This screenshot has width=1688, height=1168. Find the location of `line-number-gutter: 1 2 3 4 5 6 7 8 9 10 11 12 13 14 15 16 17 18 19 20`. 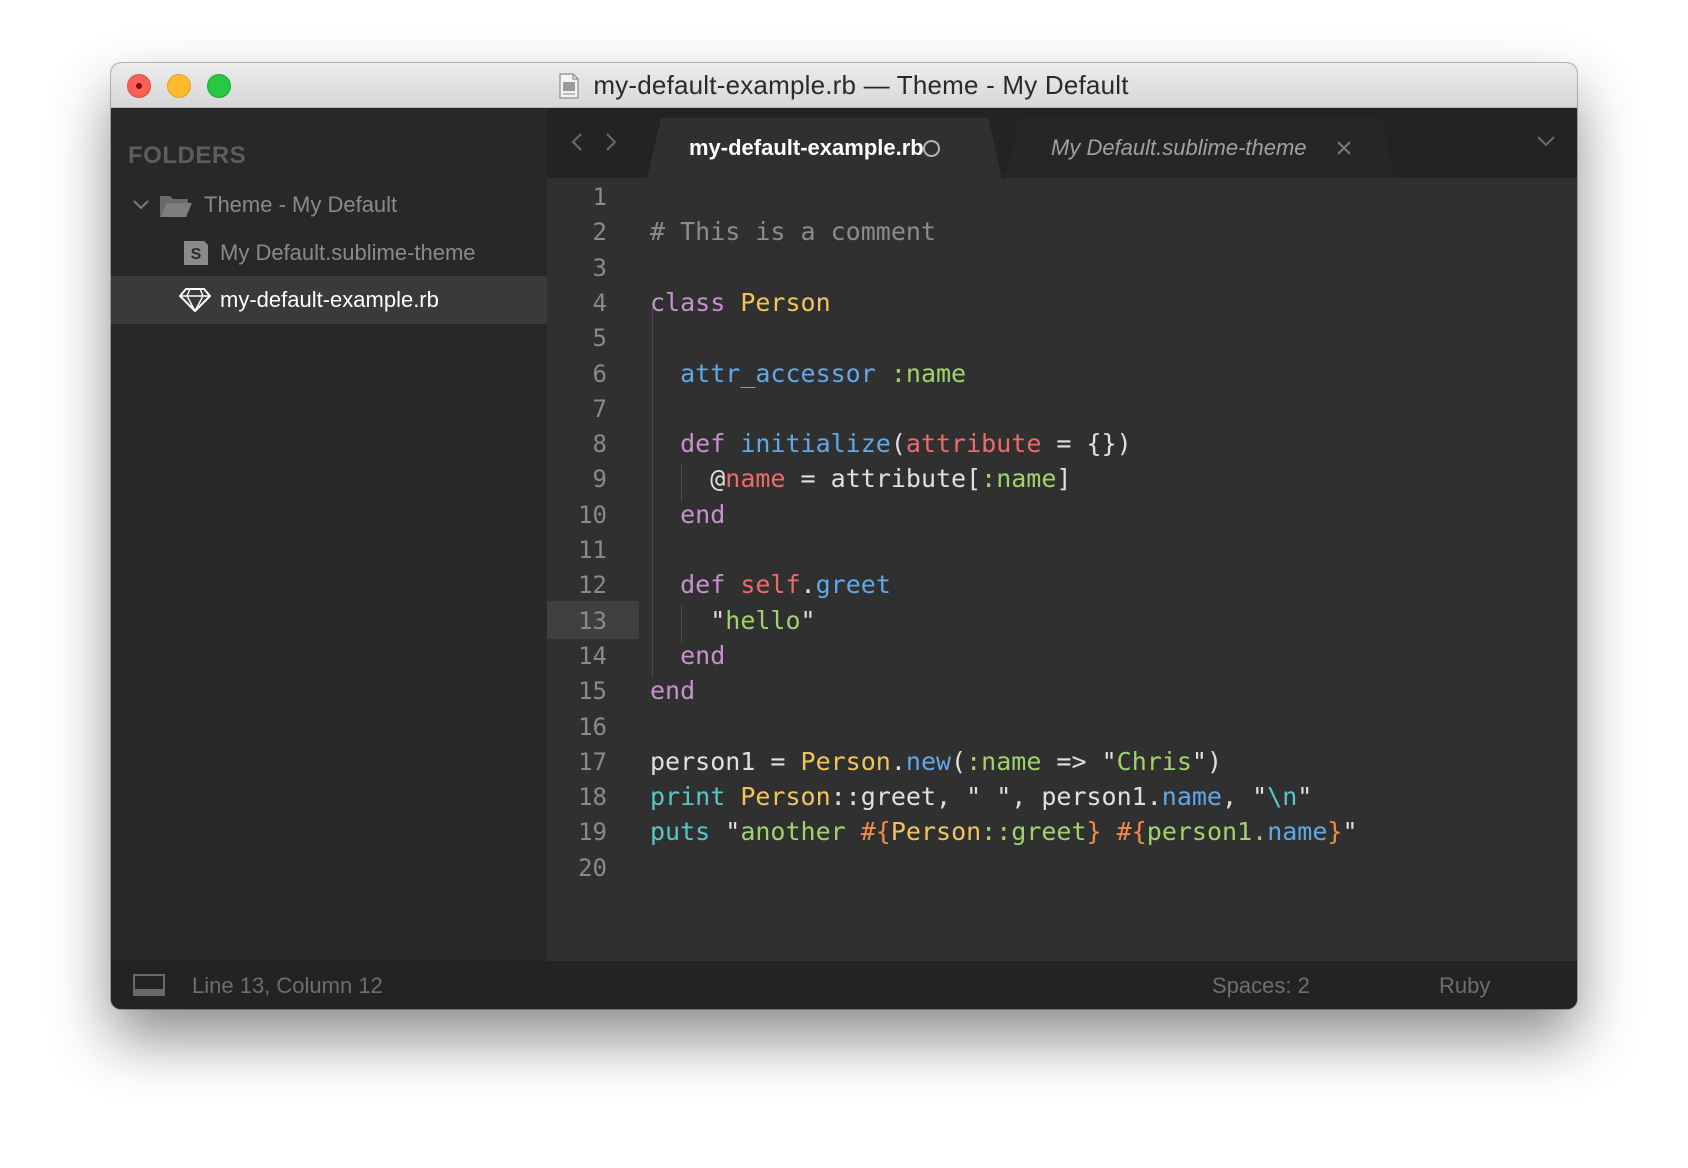

line-number-gutter: 1 2 3 4 5 6 7 8 9 10 11 12 13 14 15 16 17 18 19 20 is located at coordinates (593, 569).